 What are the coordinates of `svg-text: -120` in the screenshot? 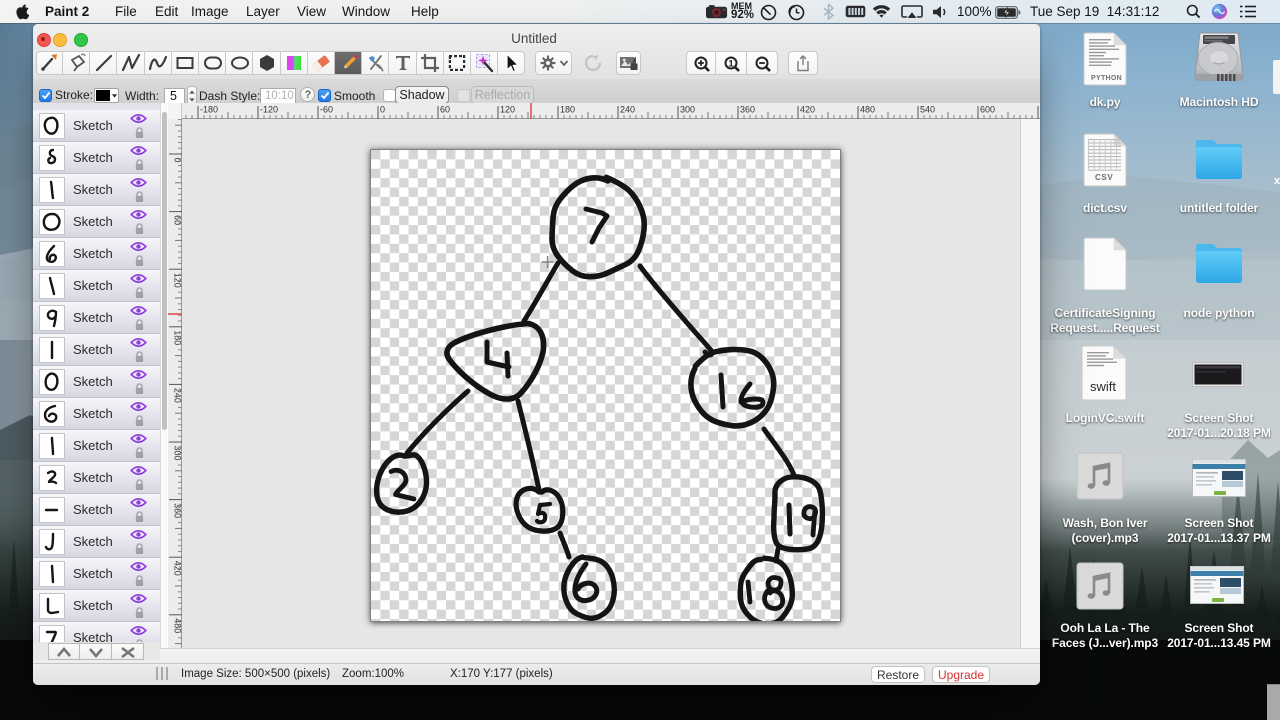 It's located at (269, 110).